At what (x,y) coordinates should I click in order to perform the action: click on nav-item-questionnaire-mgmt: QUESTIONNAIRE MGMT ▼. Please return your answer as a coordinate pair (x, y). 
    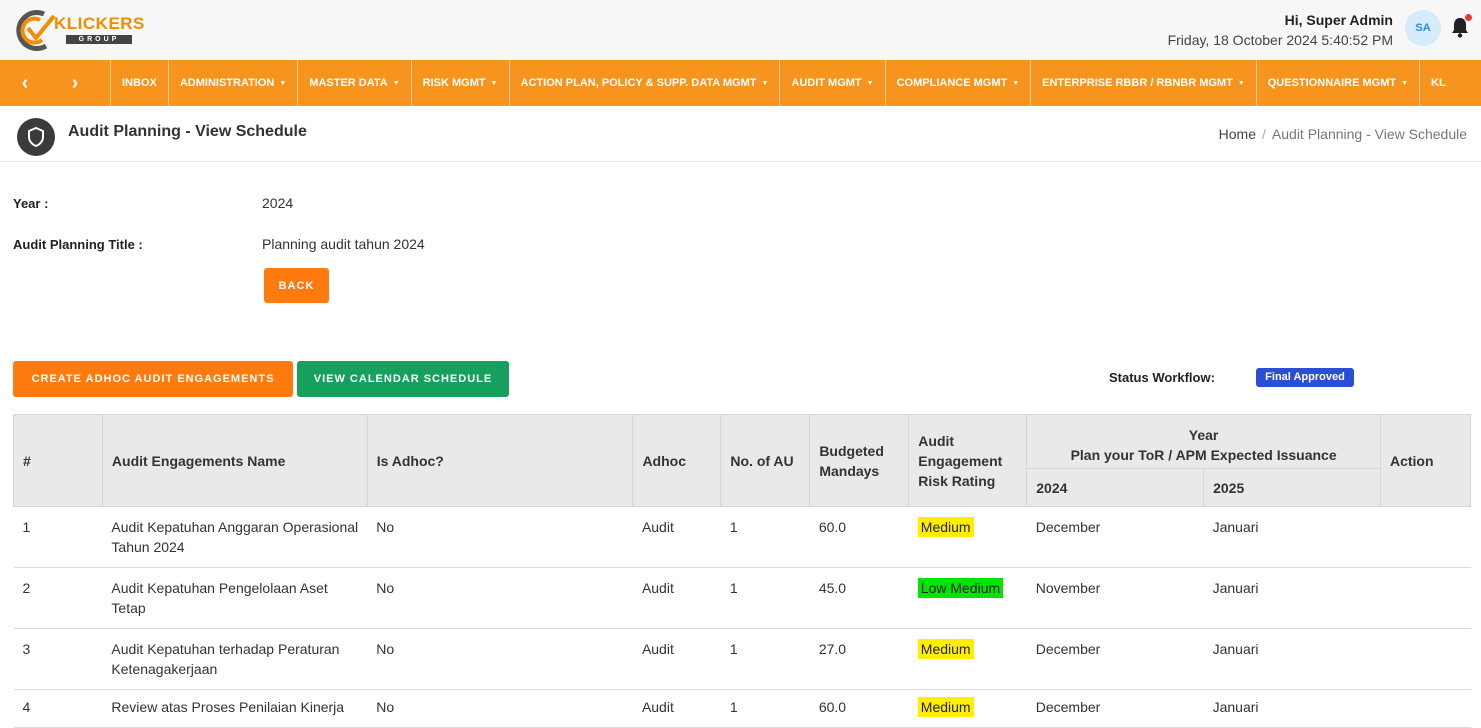
    Looking at the image, I should click on (1339, 83).